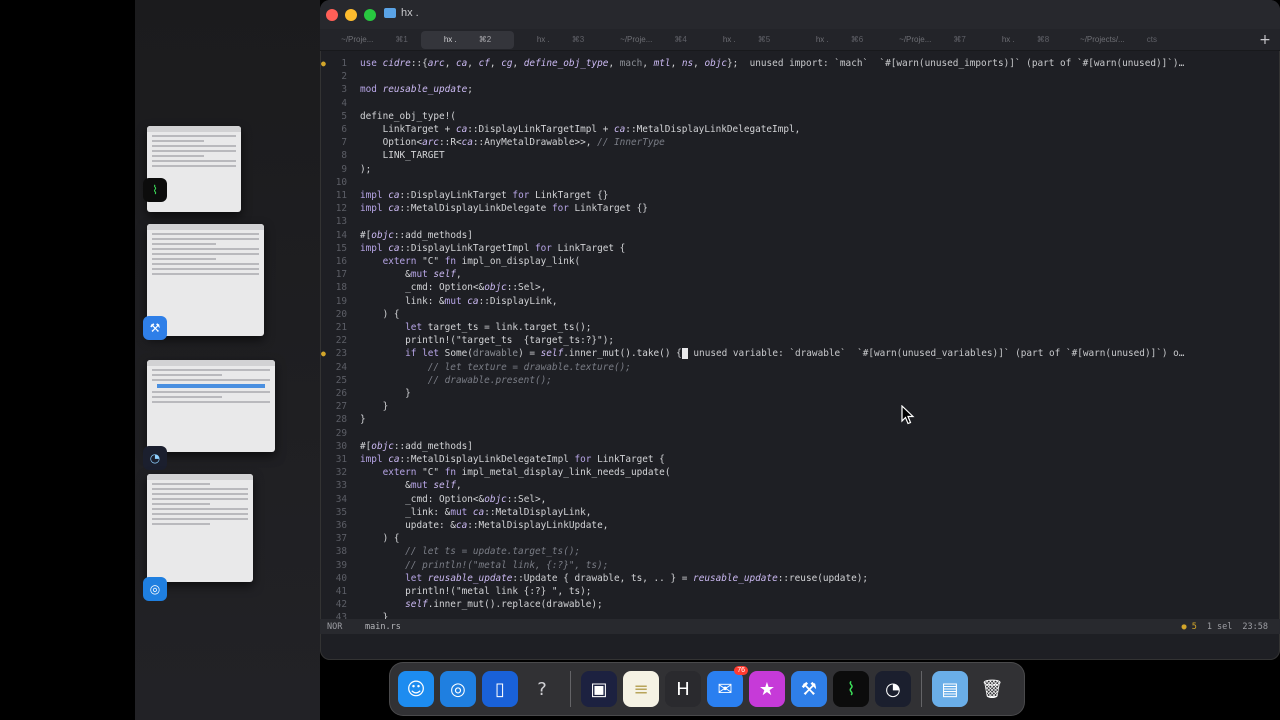 The height and width of the screenshot is (720, 1280). I want to click on xcode-icon: ⚒, so click(809, 689).